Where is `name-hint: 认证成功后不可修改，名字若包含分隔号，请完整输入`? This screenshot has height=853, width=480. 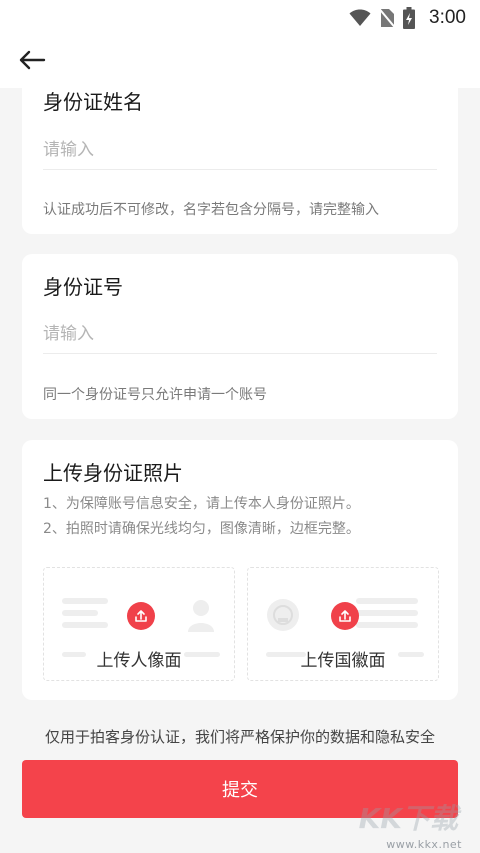
name-hint: 认证成功后不可修改，名字若包含分隔号，请完整输入 is located at coordinates (211, 210).